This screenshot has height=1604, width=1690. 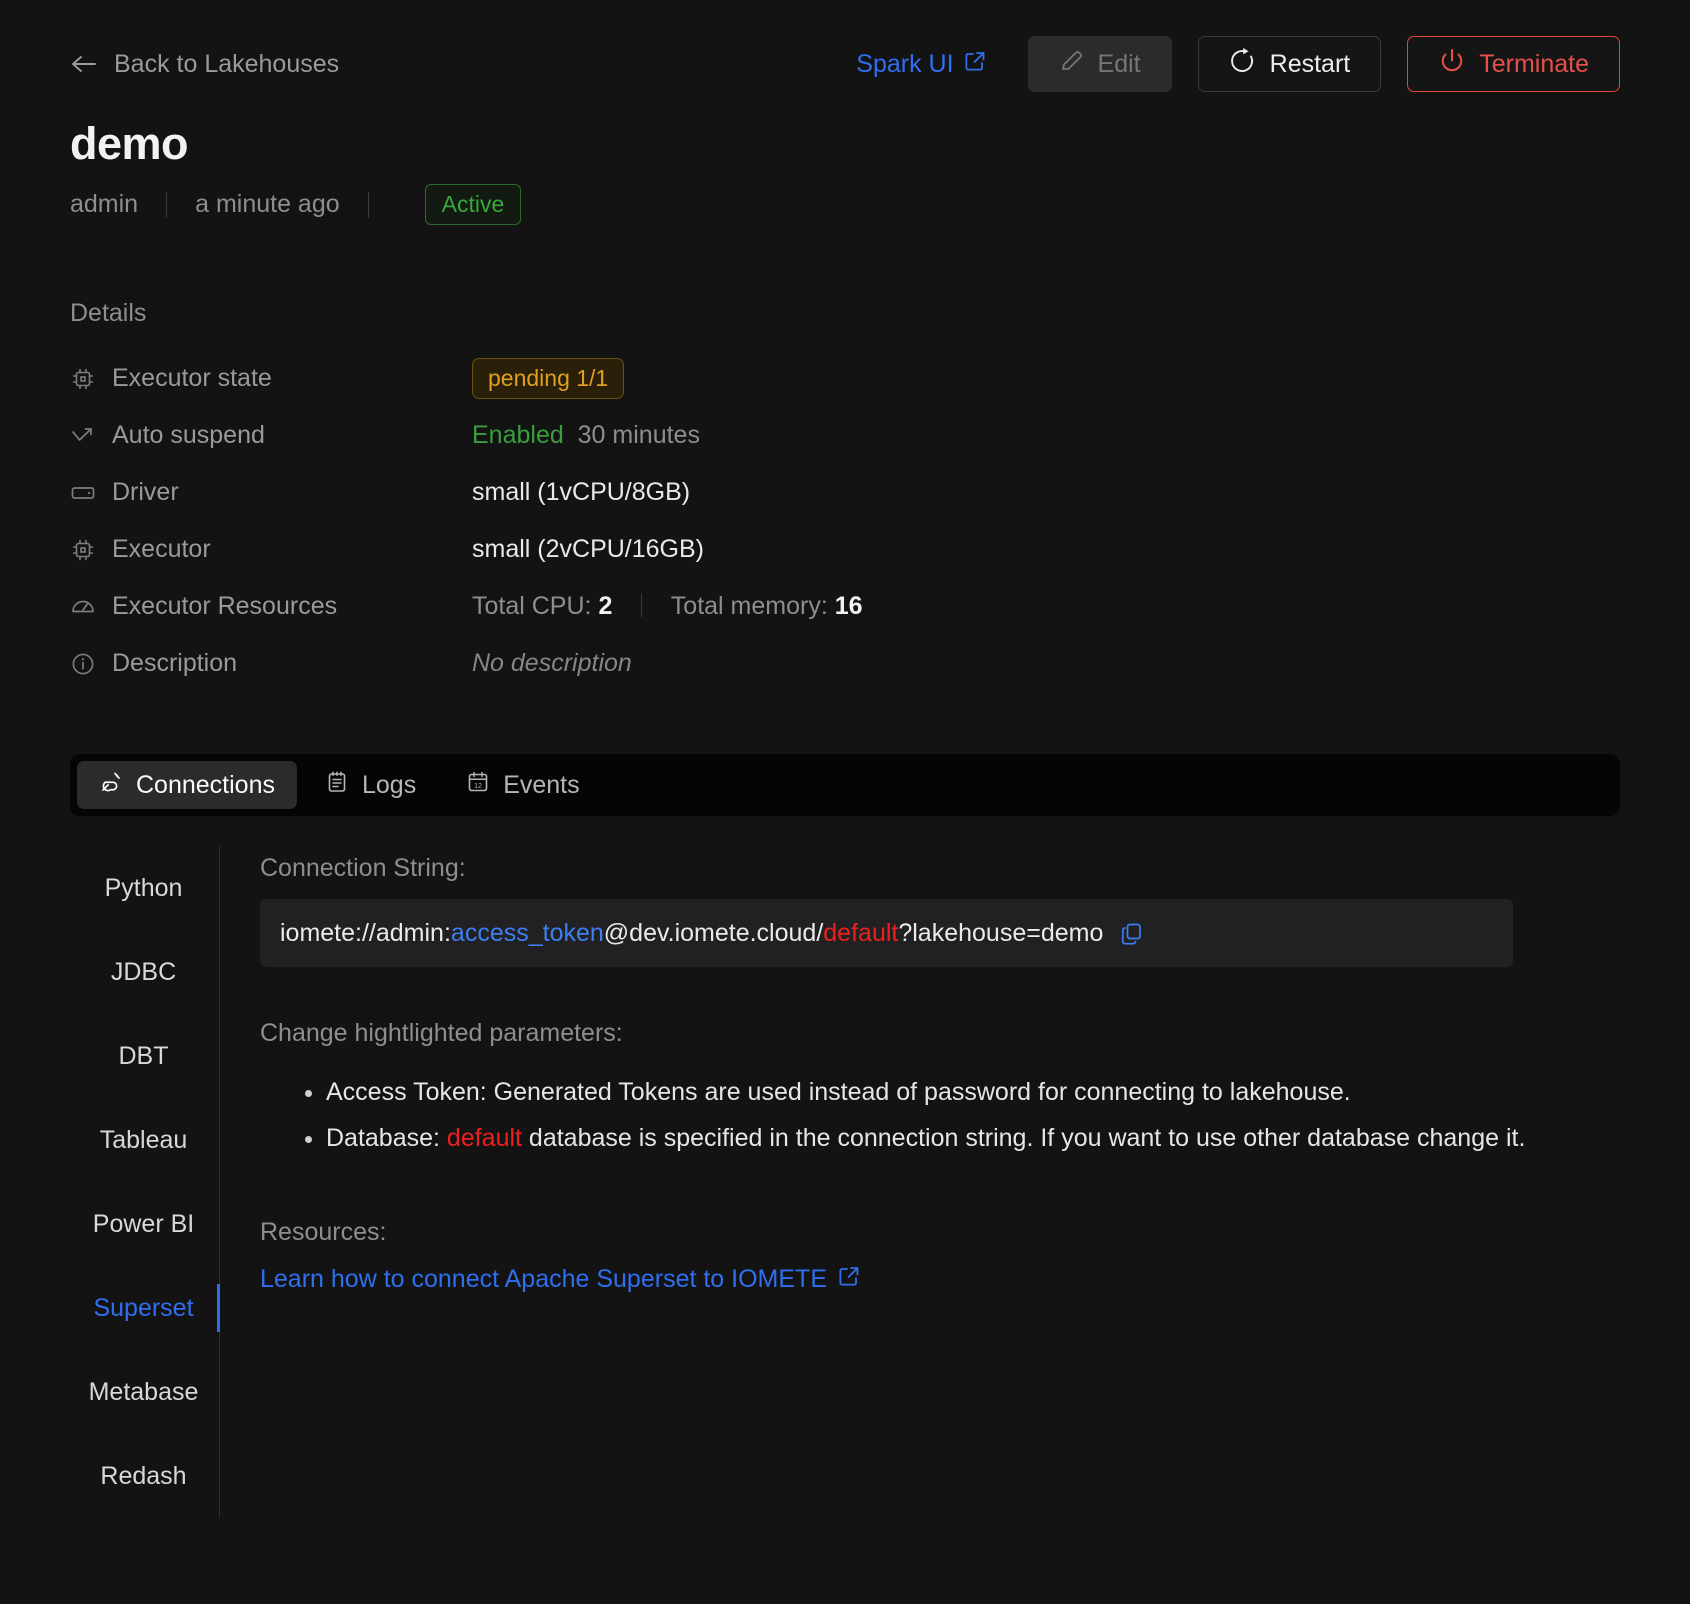 What do you see at coordinates (205, 784) in the screenshot?
I see `tab-label: Connections` at bounding box center [205, 784].